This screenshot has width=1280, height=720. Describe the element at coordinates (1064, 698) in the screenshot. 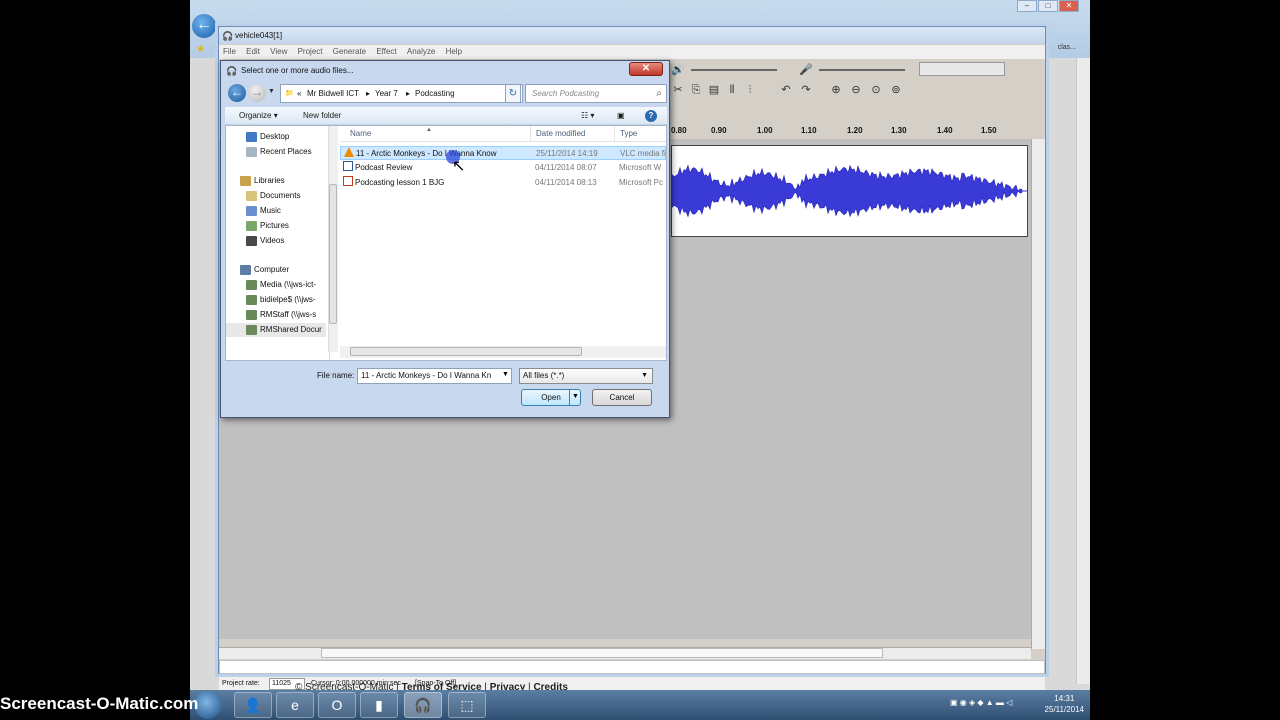

I see `clock-time: 14:31` at that location.